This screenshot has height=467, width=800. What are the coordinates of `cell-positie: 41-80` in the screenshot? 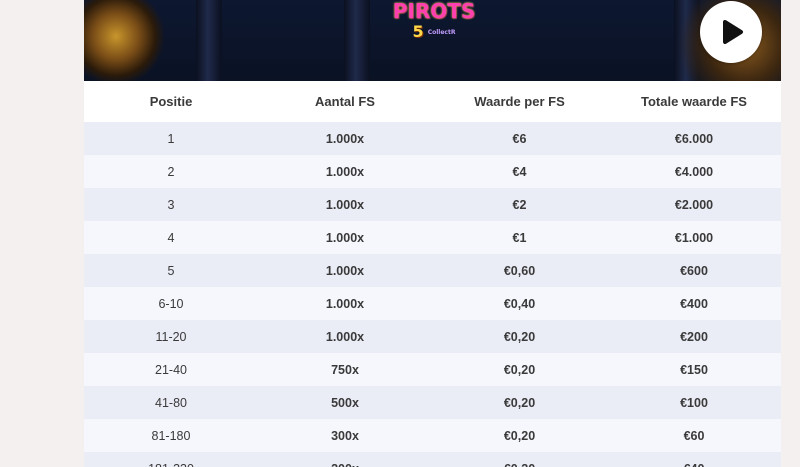 It's located at (171, 402).